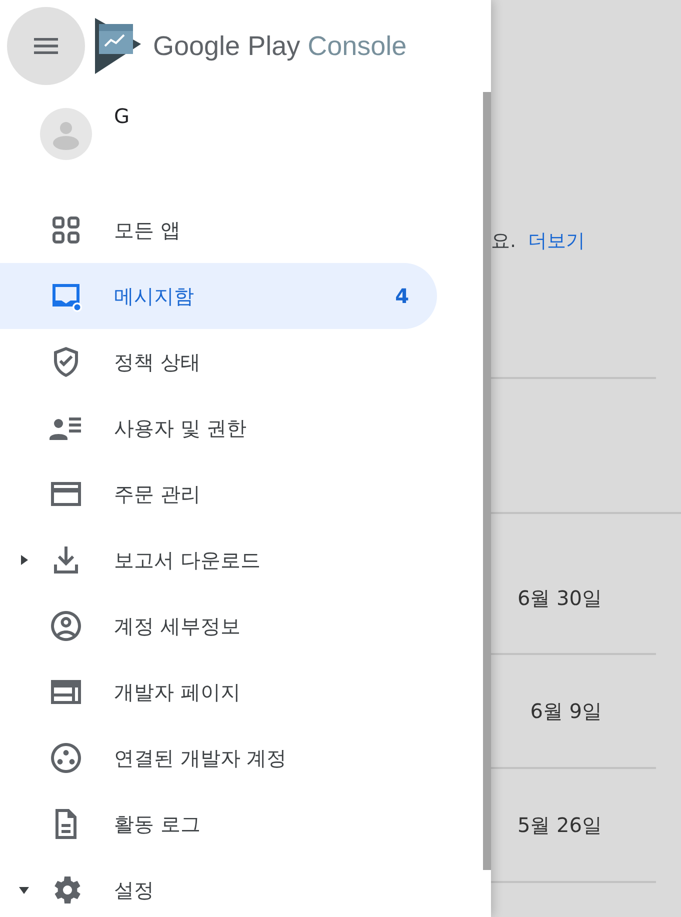 The image size is (681, 917). Describe the element at coordinates (218, 230) in the screenshot. I see `nav-item: 모든 앱` at that location.